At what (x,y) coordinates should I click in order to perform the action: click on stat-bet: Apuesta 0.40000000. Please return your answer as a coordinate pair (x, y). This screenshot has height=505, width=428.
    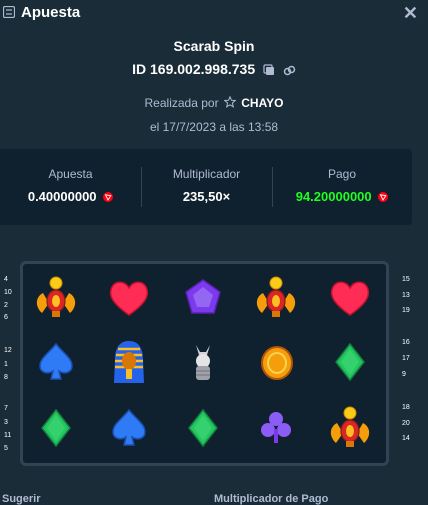
    Looking at the image, I should click on (70, 187).